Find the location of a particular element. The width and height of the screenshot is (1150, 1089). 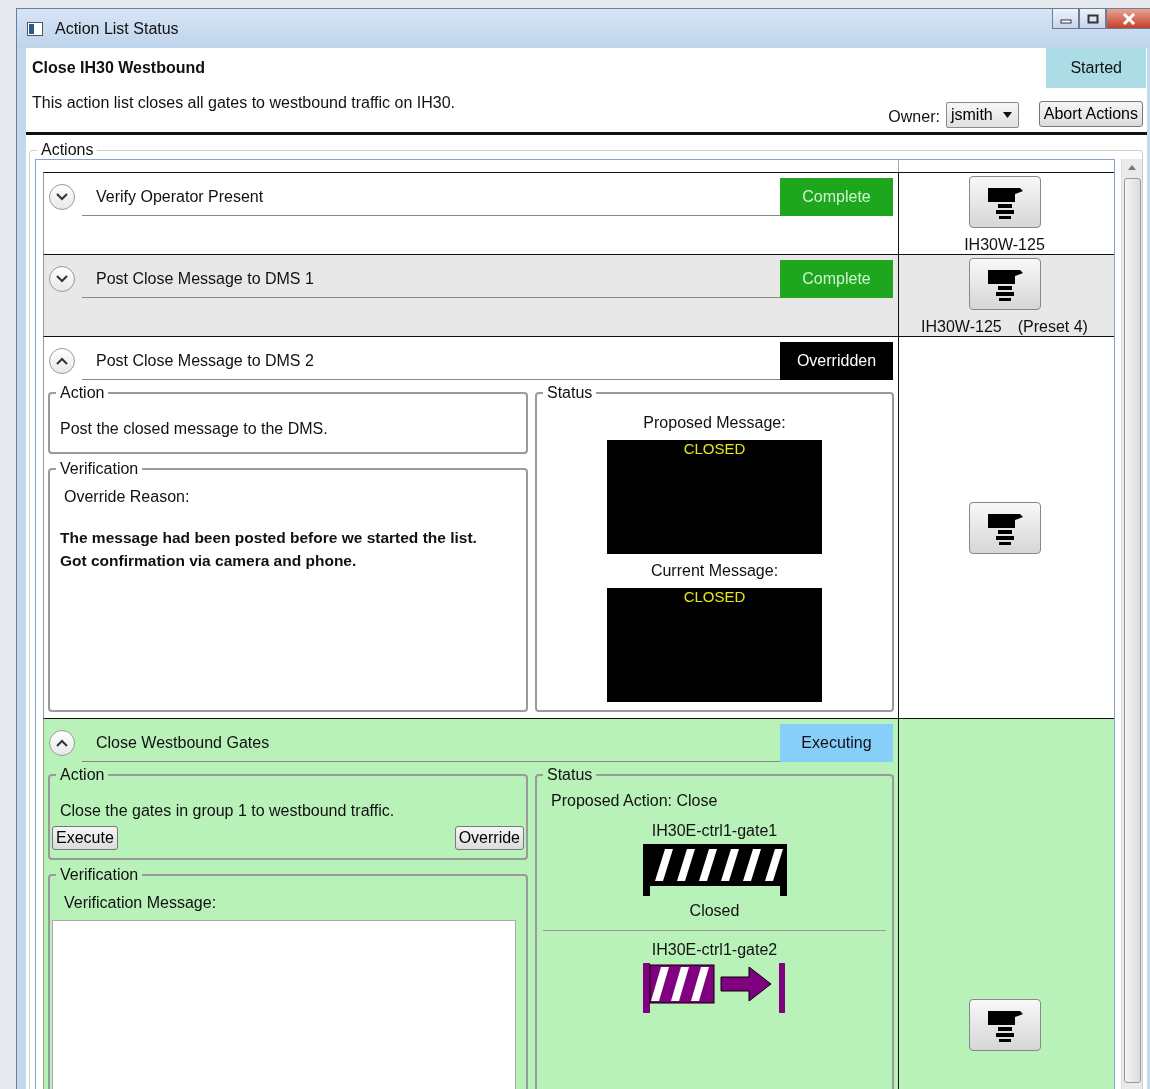

camera-preset: (Preset 4) is located at coordinates (1052, 327).